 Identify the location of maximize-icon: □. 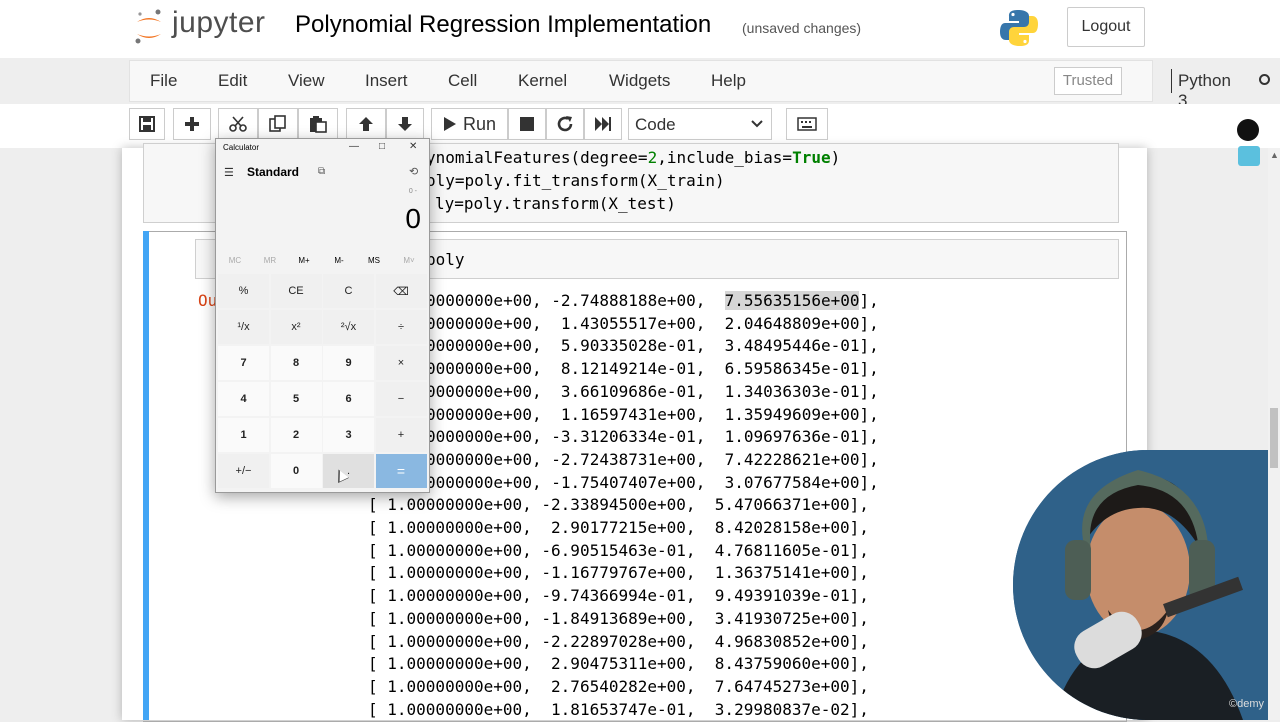
(382, 146).